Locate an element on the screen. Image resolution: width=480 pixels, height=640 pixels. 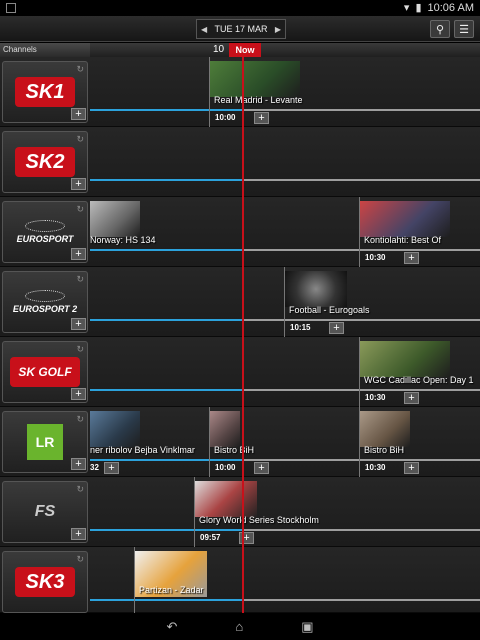
program-cell: Norway: HS 134 is located at coordinates (225, 232).